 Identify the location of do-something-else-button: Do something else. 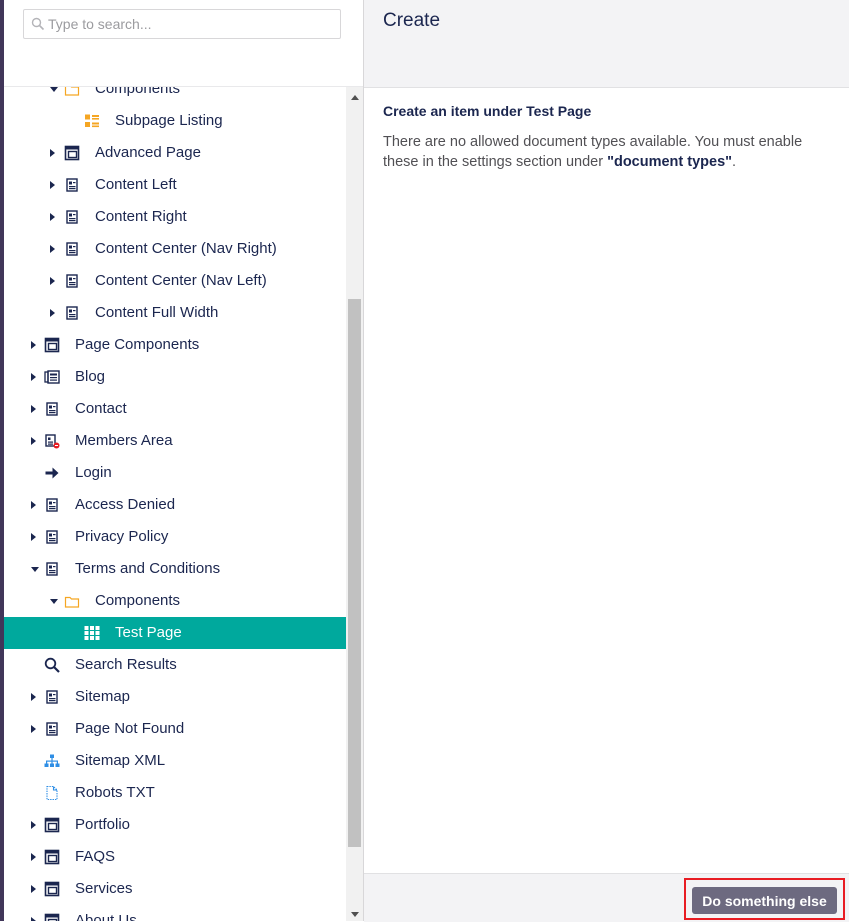
(764, 900).